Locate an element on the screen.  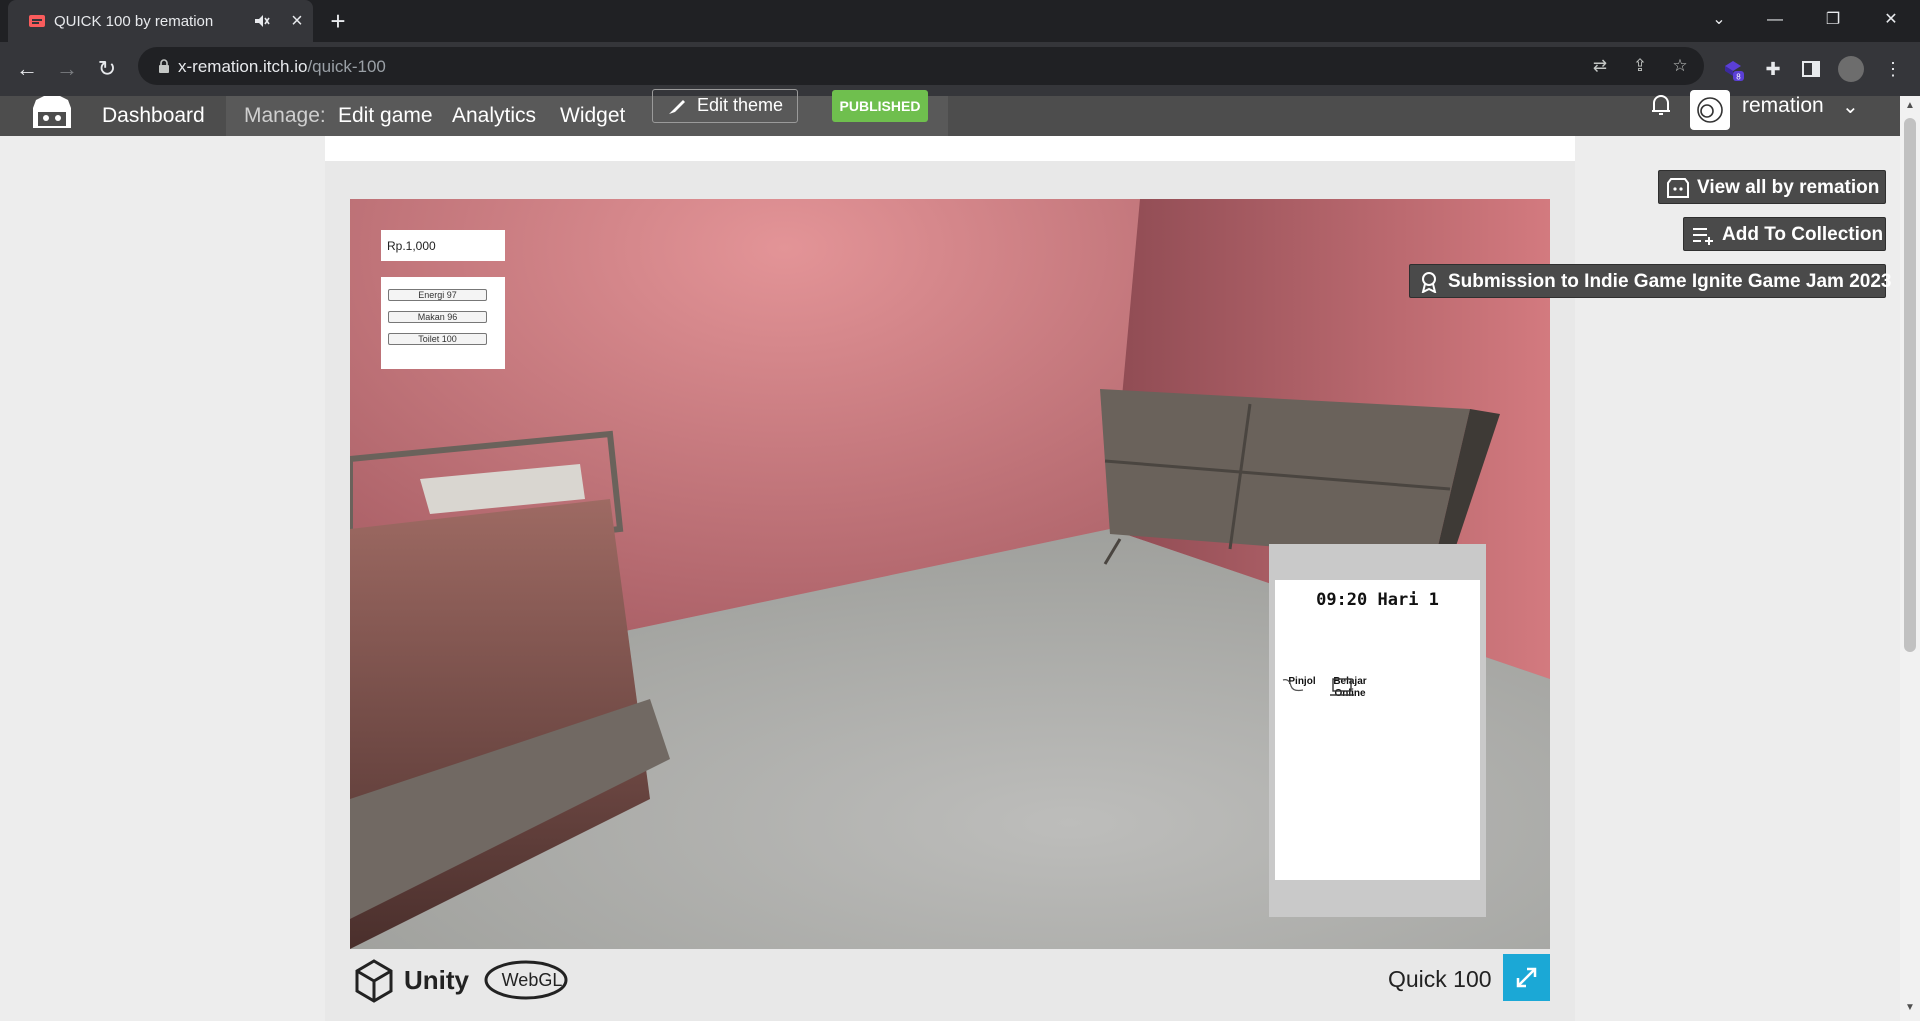
reload-icon: ↻ is located at coordinates (107, 69).